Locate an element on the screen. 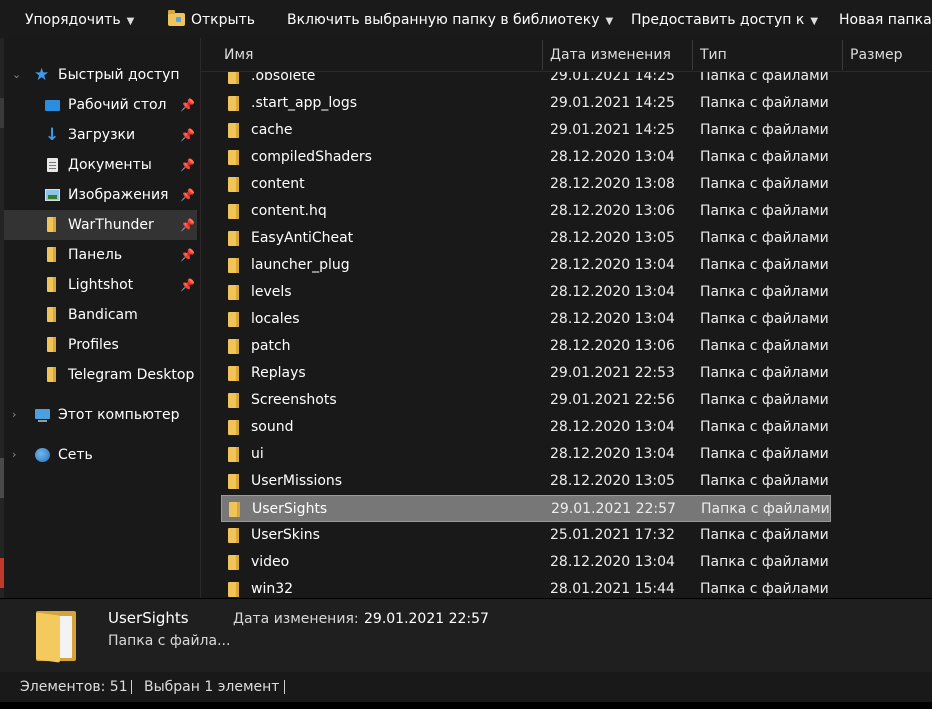 This screenshot has height=709, width=932. chevron-down-icon: ⌄ is located at coordinates (16, 75).